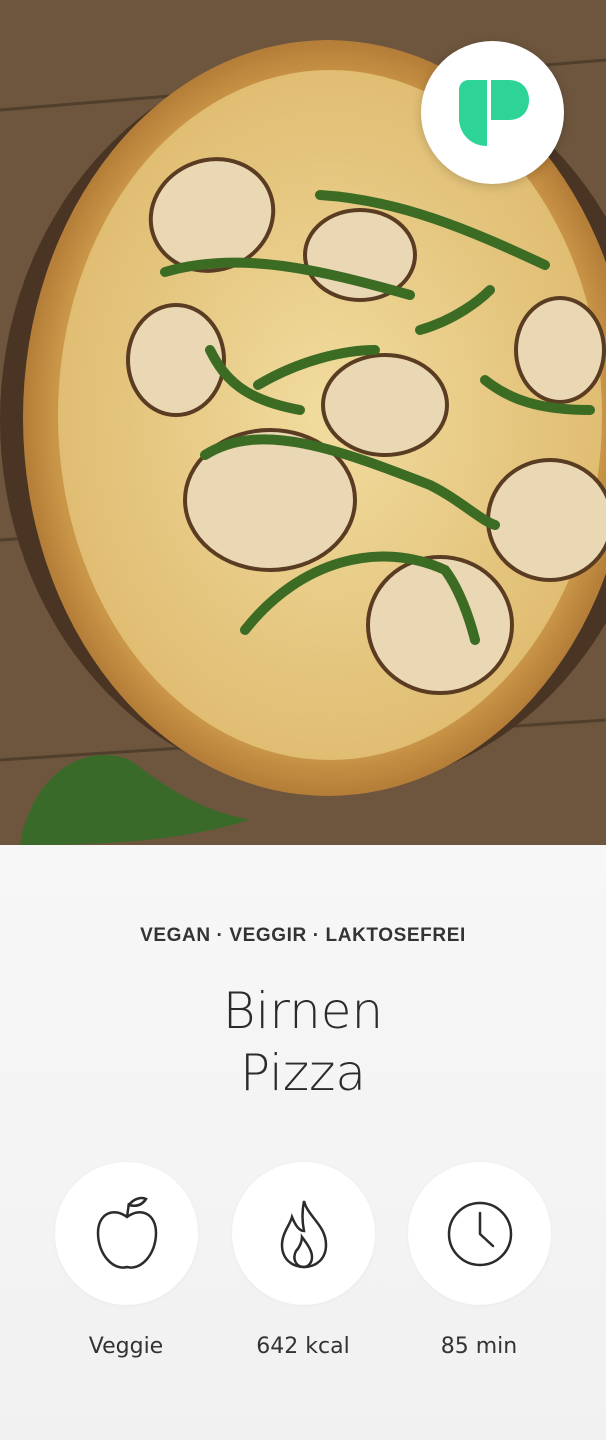  I want to click on recipe-title-line2: Pizza, so click(303, 1073).